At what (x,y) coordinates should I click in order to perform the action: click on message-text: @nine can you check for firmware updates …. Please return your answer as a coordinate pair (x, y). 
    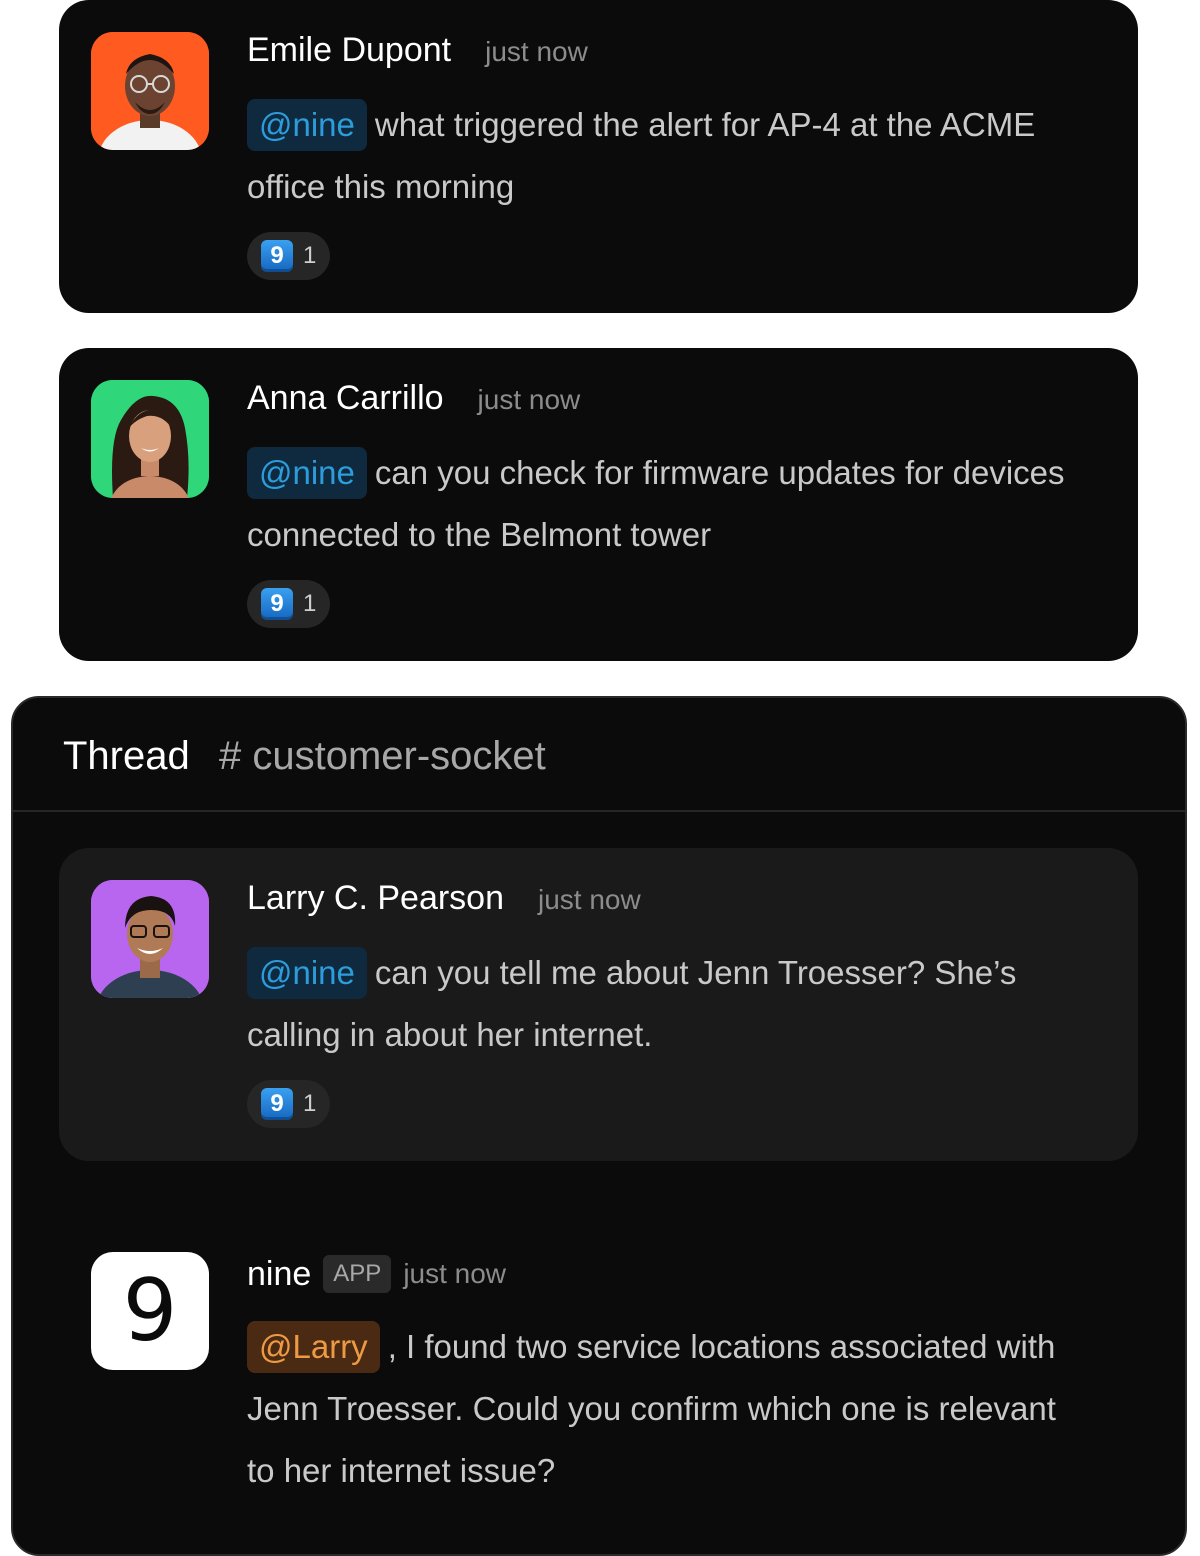
    Looking at the image, I should click on (657, 504).